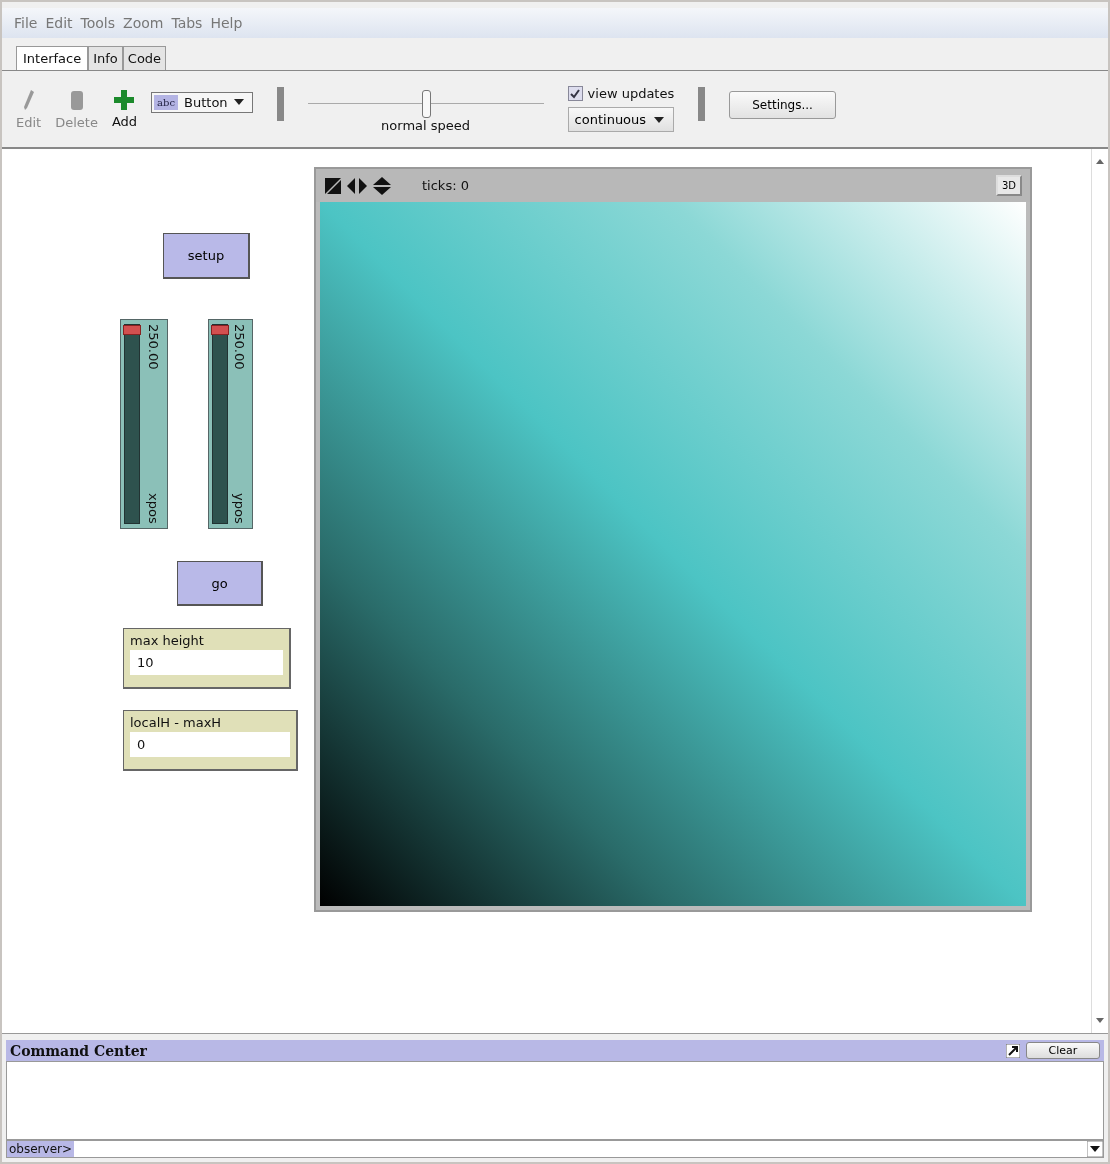  What do you see at coordinates (166, 102) in the screenshot?
I see `button-widget-icon: abc` at bounding box center [166, 102].